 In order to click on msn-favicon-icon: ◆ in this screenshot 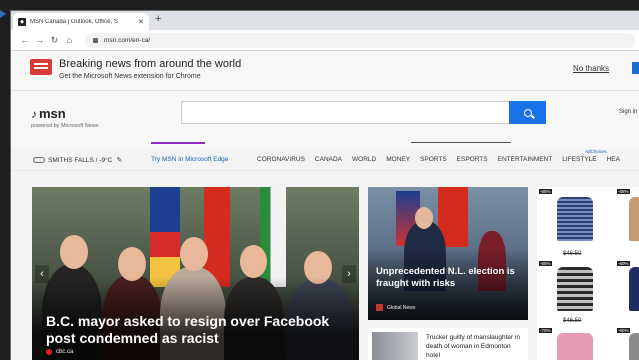, I will do `click(22, 21)`.